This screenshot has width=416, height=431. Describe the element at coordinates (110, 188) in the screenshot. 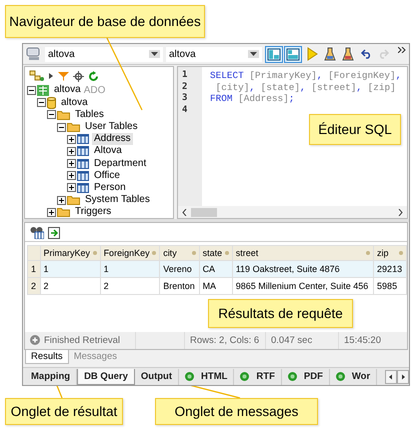

I see `tree-item: Person` at that location.